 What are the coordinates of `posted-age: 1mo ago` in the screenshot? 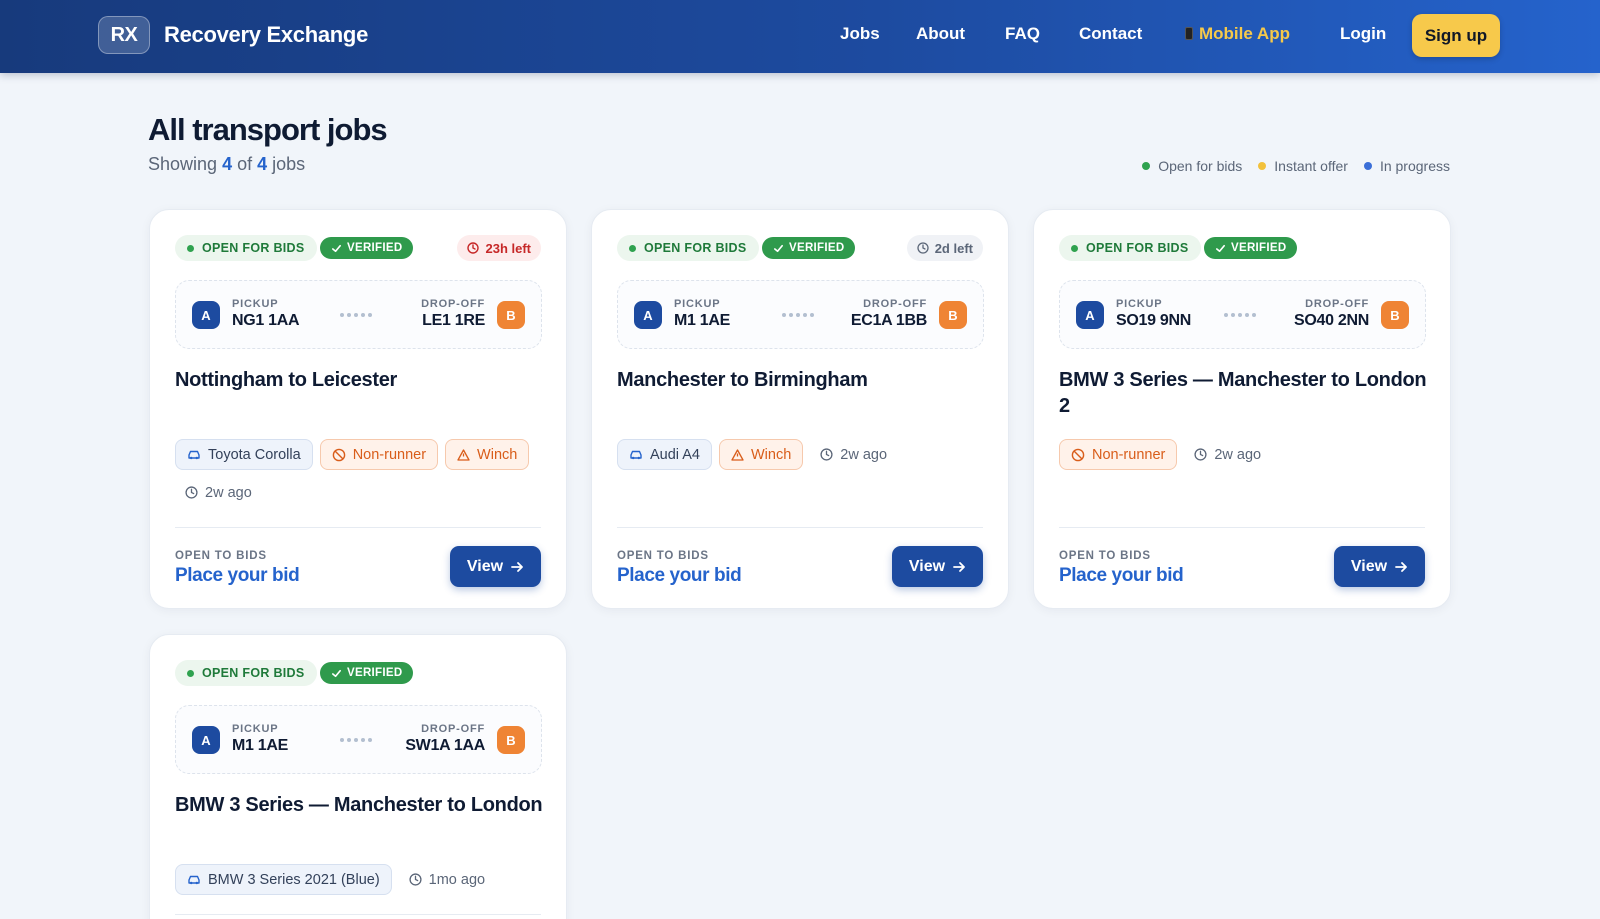 It's located at (447, 879).